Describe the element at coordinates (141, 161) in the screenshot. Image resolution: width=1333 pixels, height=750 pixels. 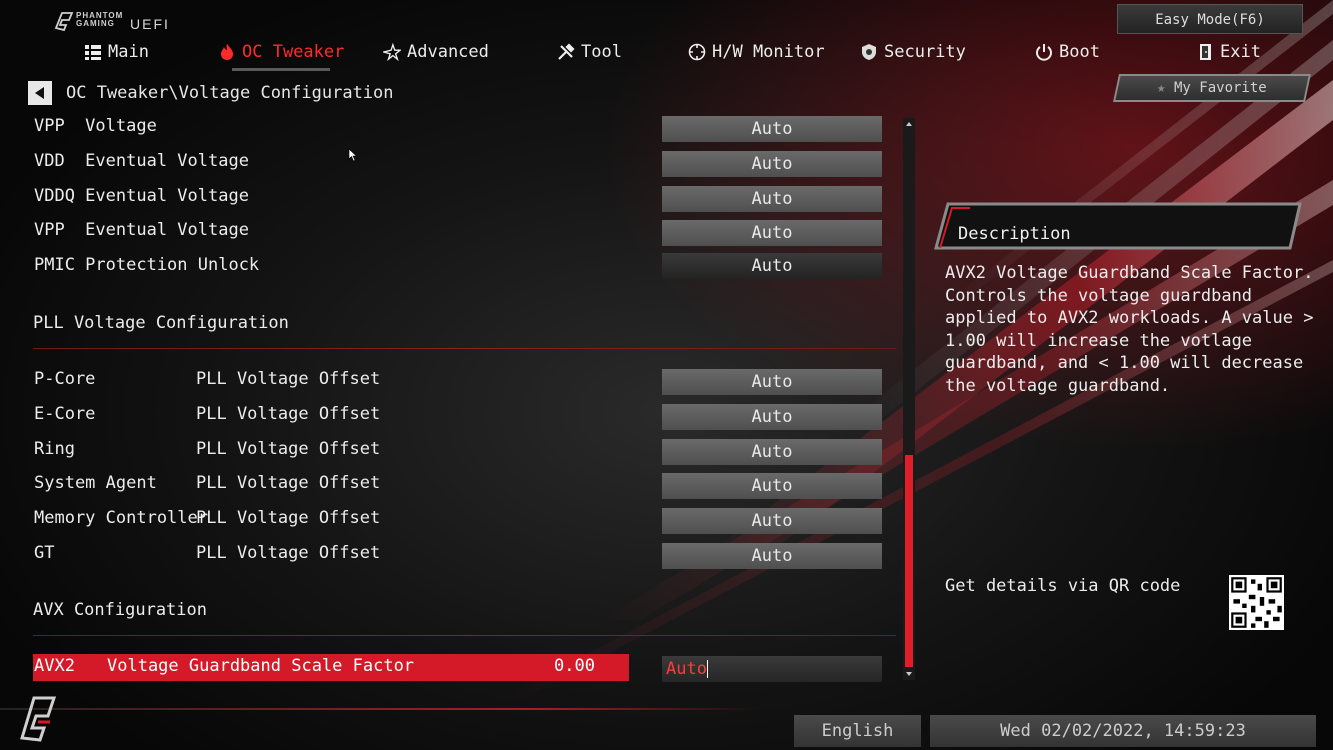
I see `setting-row-vdd-eventual: VDD Eventual Voltage` at that location.